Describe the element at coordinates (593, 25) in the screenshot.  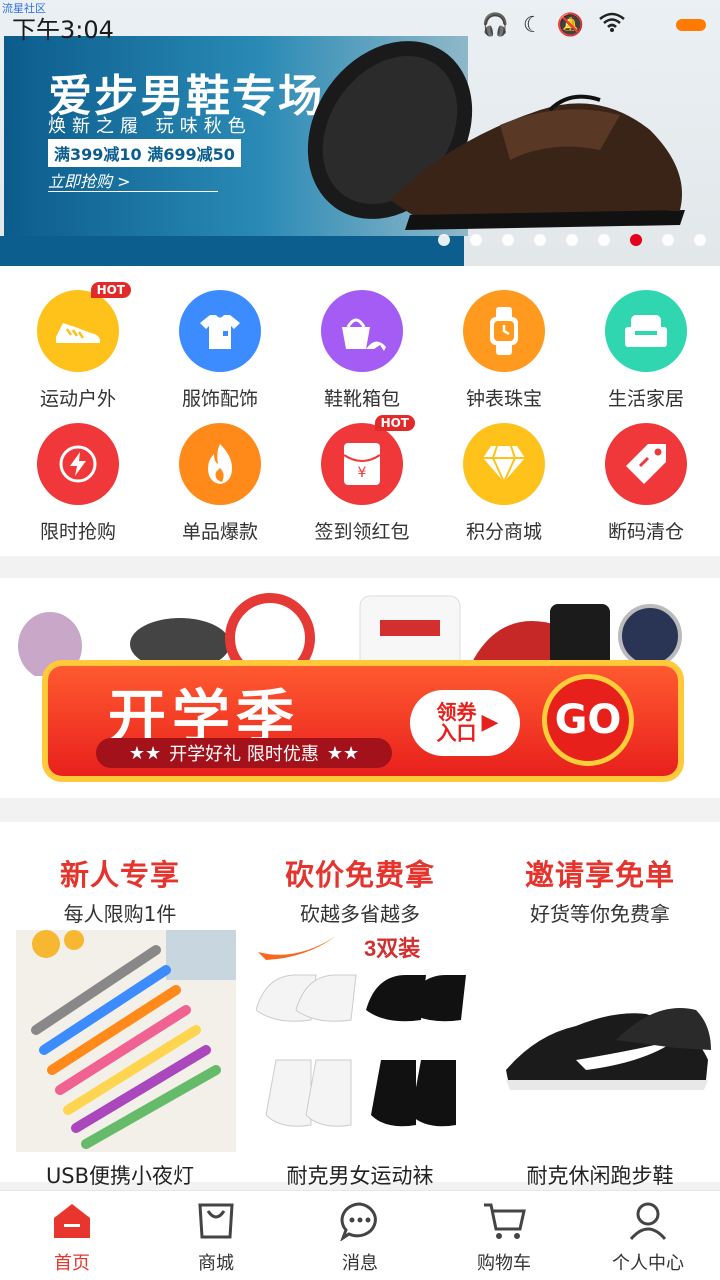
I see `status-icons: 🎧 ☾ 🔕` at that location.